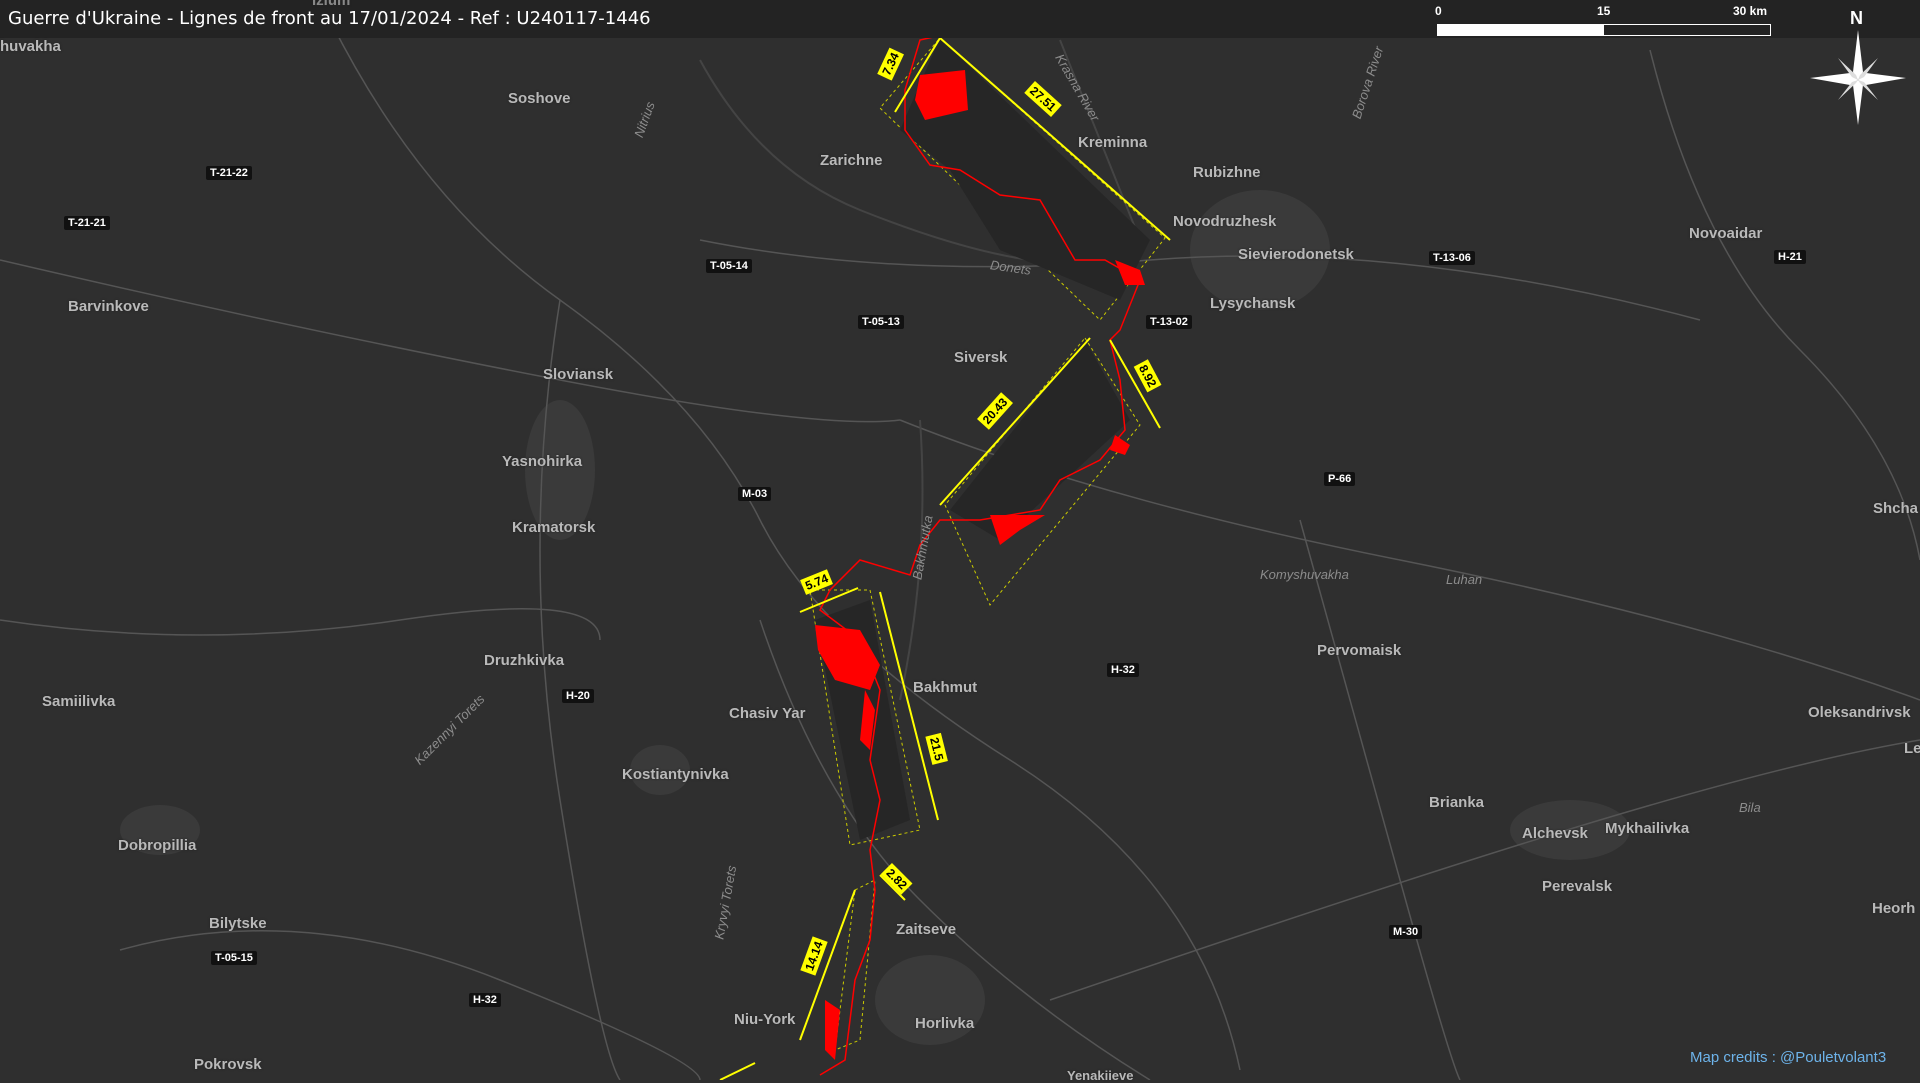 This screenshot has height=1083, width=1920. Describe the element at coordinates (981, 357) in the screenshot. I see `city-siversk: Siversk` at that location.